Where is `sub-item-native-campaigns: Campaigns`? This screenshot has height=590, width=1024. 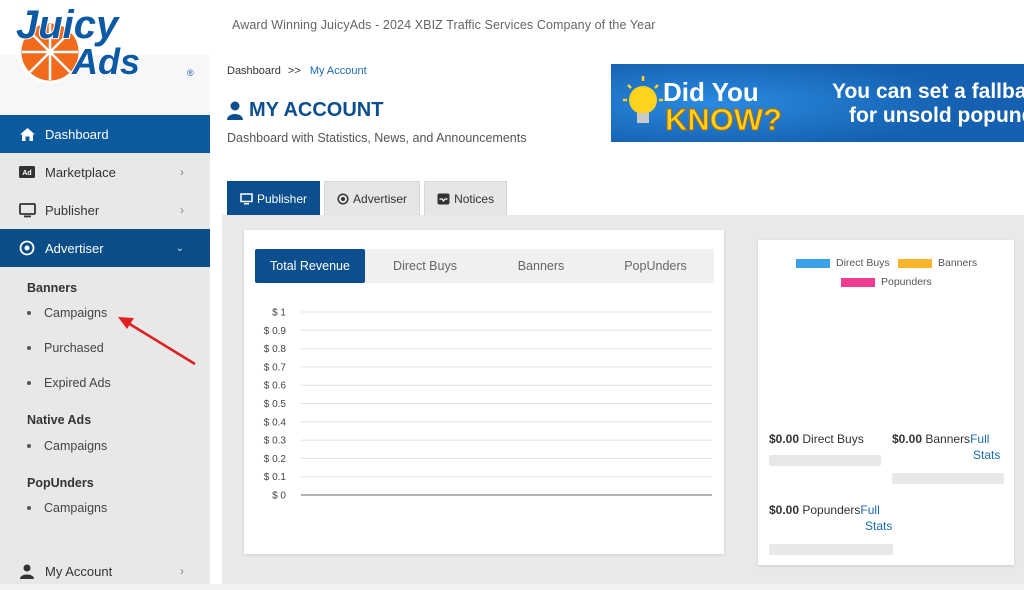 sub-item-native-campaigns: Campaigns is located at coordinates (67, 446).